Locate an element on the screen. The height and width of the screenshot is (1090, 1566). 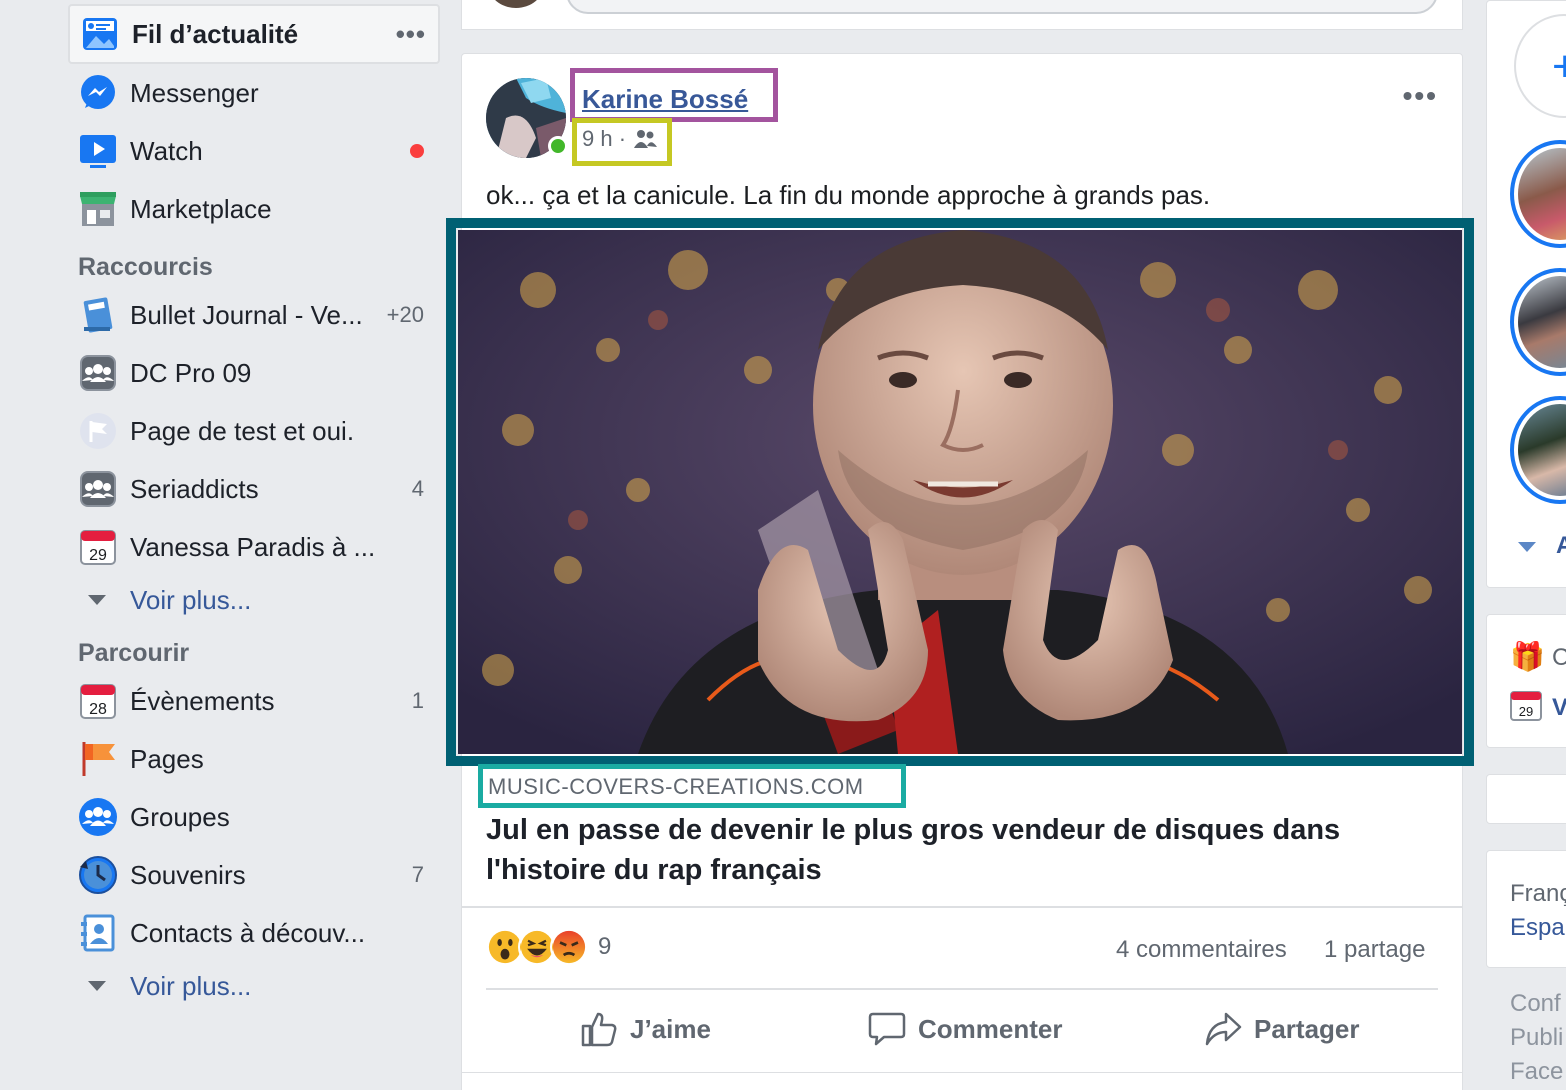
calendar-icon: 28 is located at coordinates (98, 701).